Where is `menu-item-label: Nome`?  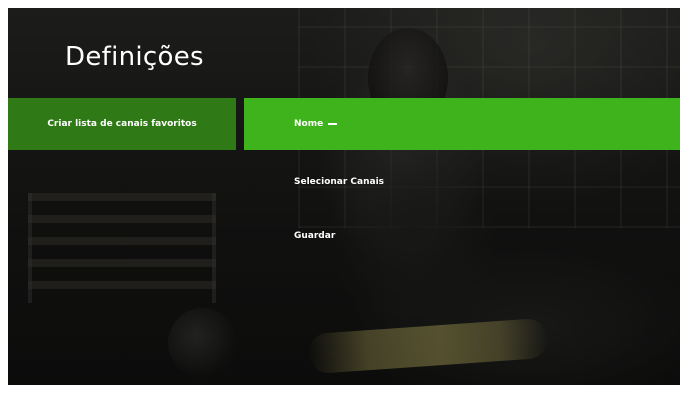
menu-item-label: Nome is located at coordinates (309, 124).